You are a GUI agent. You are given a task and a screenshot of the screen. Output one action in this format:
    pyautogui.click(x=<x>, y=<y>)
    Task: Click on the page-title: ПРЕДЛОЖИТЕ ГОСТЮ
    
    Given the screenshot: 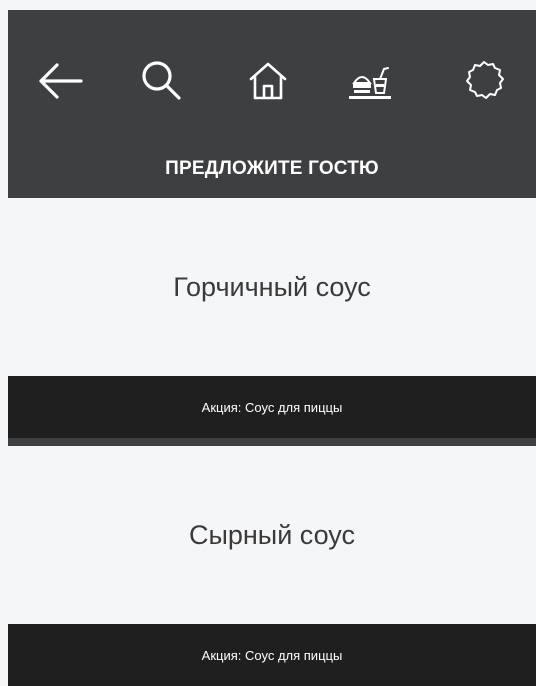 What is the action you would take?
    pyautogui.click(x=272, y=168)
    